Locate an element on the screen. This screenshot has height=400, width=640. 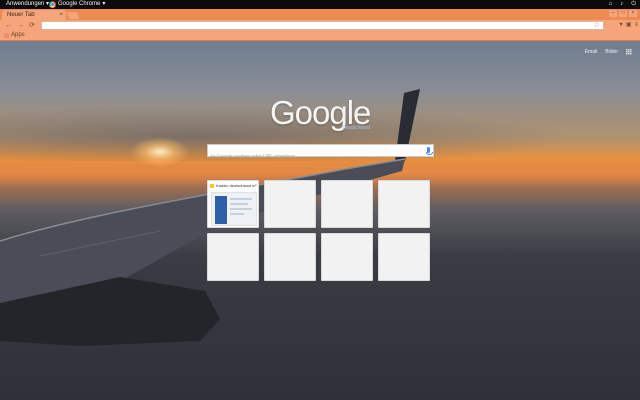
applications-menu-label: Anwendungen is located at coordinates (25, 4).